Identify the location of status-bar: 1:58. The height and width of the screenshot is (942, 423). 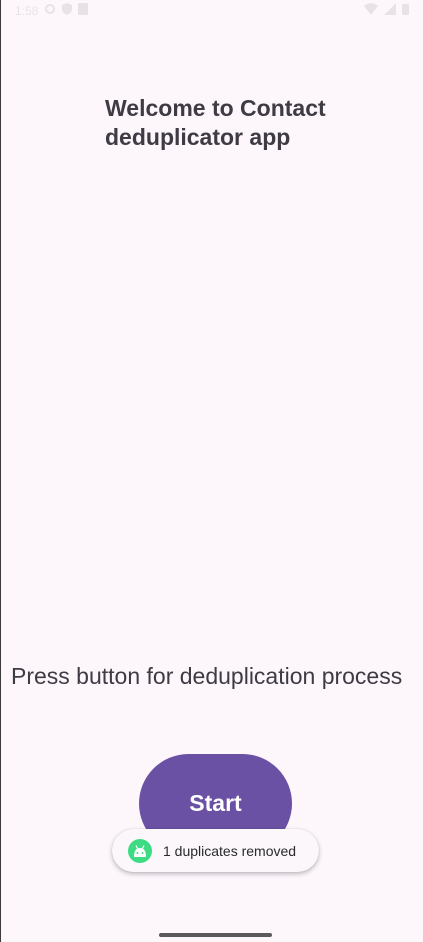
(212, 11).